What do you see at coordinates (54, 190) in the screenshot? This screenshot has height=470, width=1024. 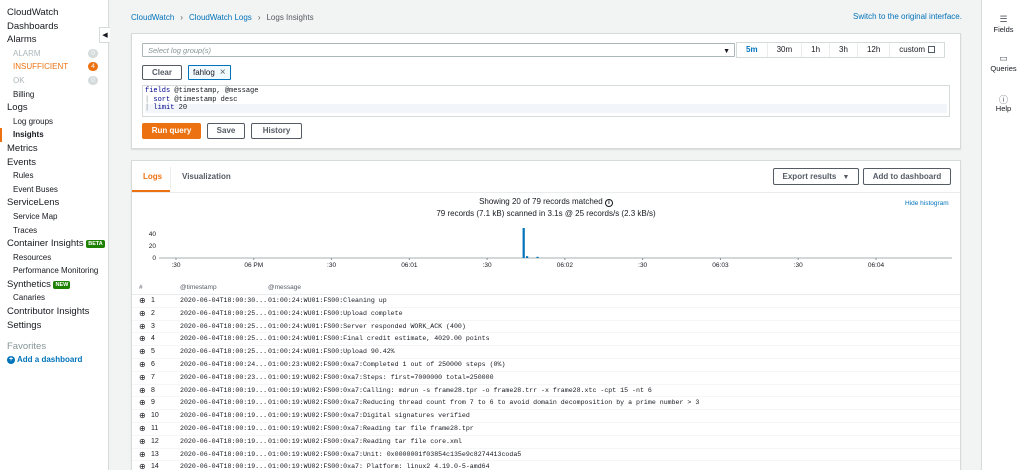 I see `nav-event-buses: Event Buses` at bounding box center [54, 190].